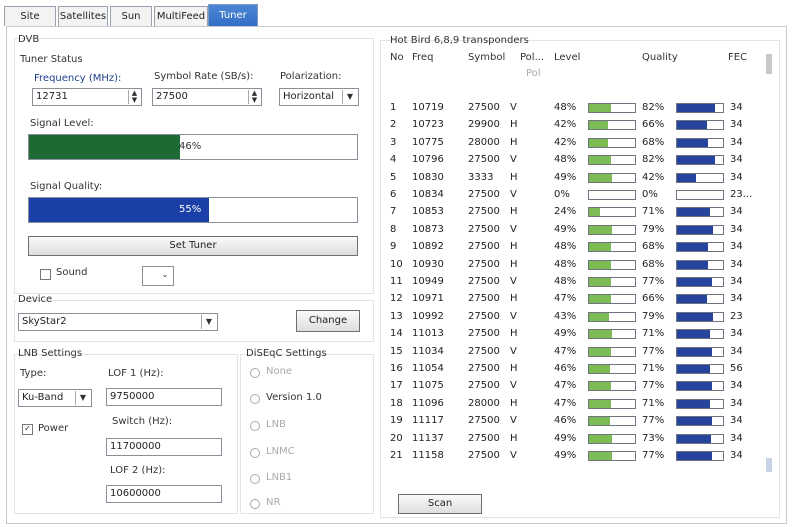 Image resolution: width=793 pixels, height=527 pixels. I want to click on cell-no: 11, so click(396, 281).